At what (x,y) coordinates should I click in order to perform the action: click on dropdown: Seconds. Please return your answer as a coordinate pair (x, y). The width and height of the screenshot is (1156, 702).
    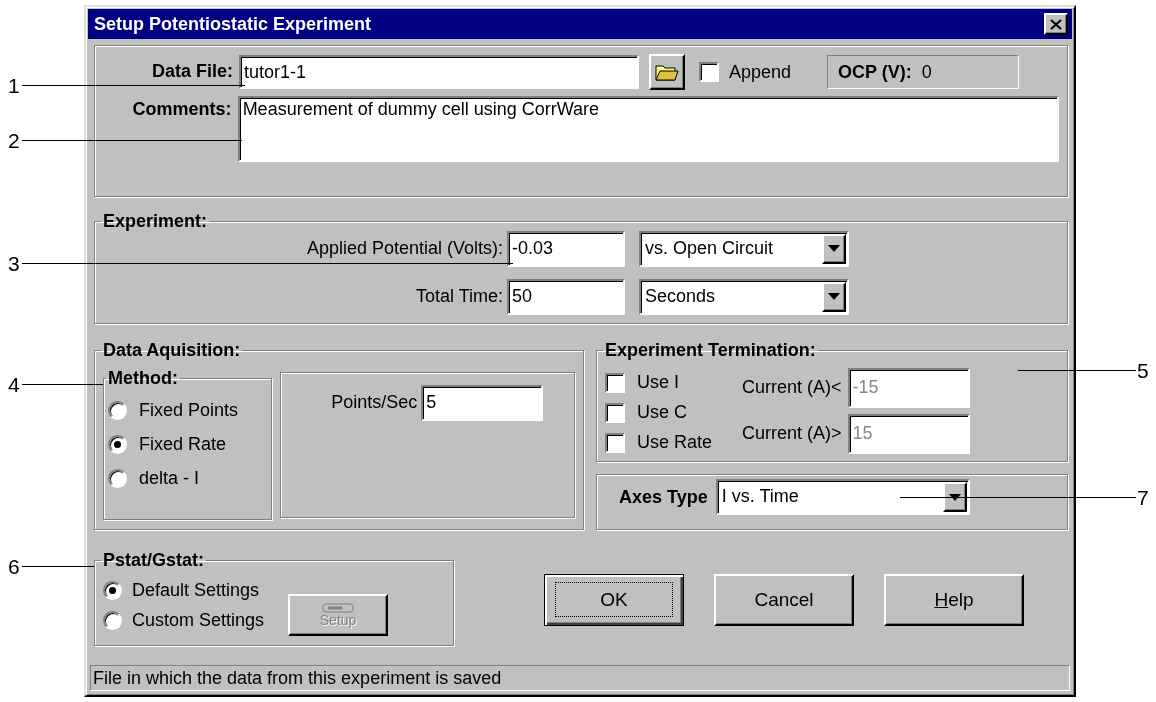
    Looking at the image, I should click on (744, 296).